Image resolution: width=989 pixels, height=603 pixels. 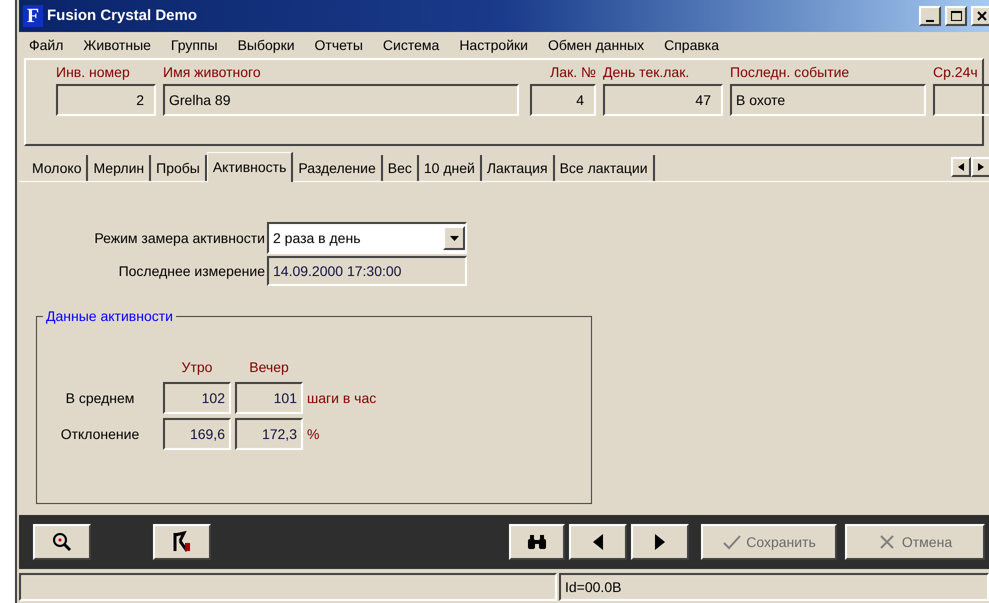 I want to click on mode-dropdown: 2 раза в день, so click(x=367, y=238).